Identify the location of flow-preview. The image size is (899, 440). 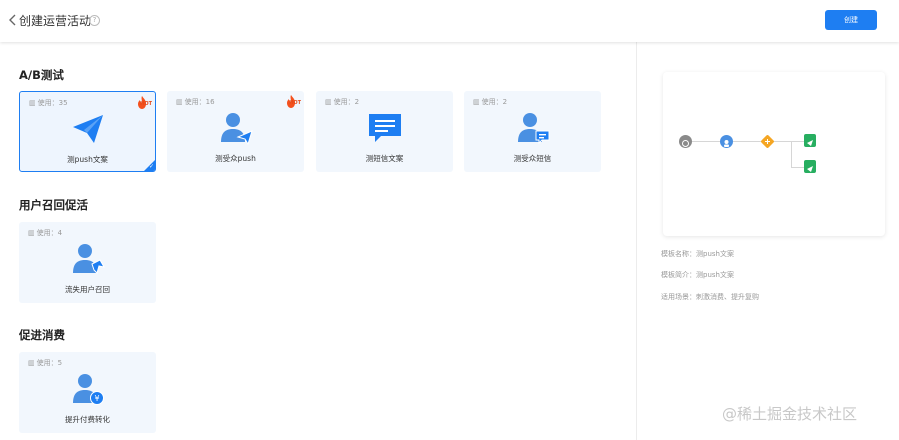
(774, 154).